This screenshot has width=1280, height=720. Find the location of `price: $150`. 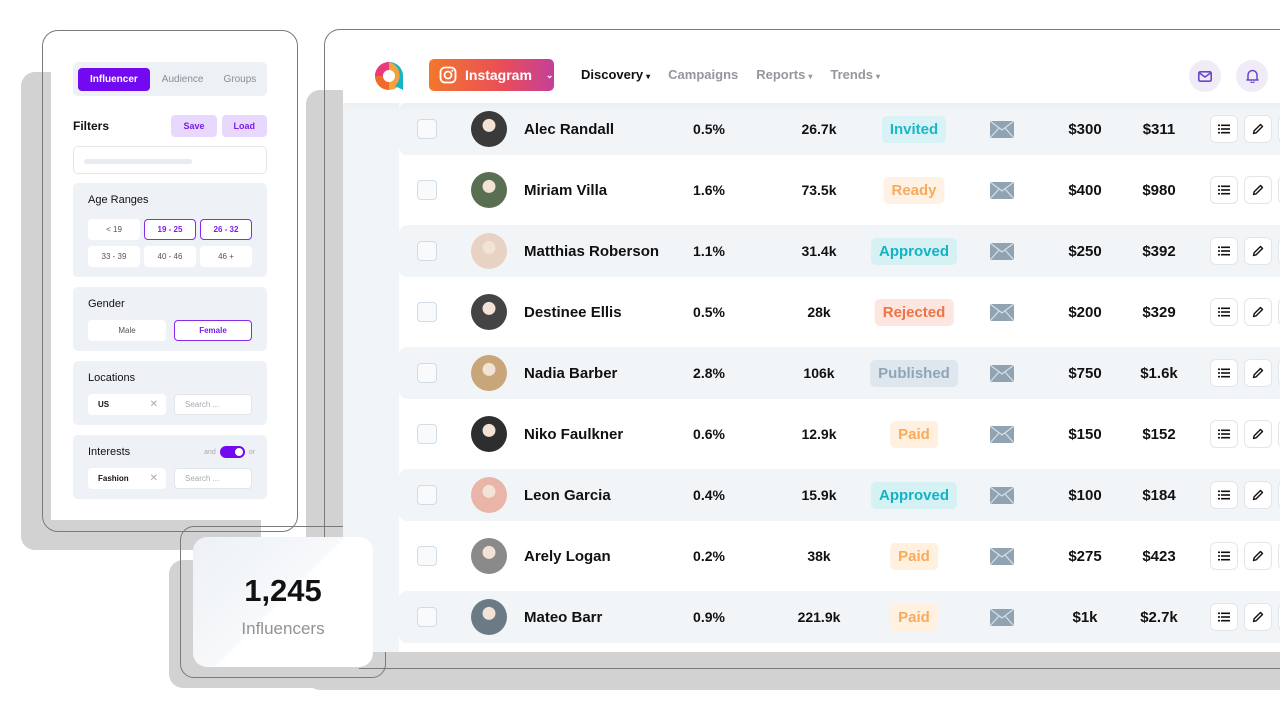

price: $150 is located at coordinates (1085, 434).